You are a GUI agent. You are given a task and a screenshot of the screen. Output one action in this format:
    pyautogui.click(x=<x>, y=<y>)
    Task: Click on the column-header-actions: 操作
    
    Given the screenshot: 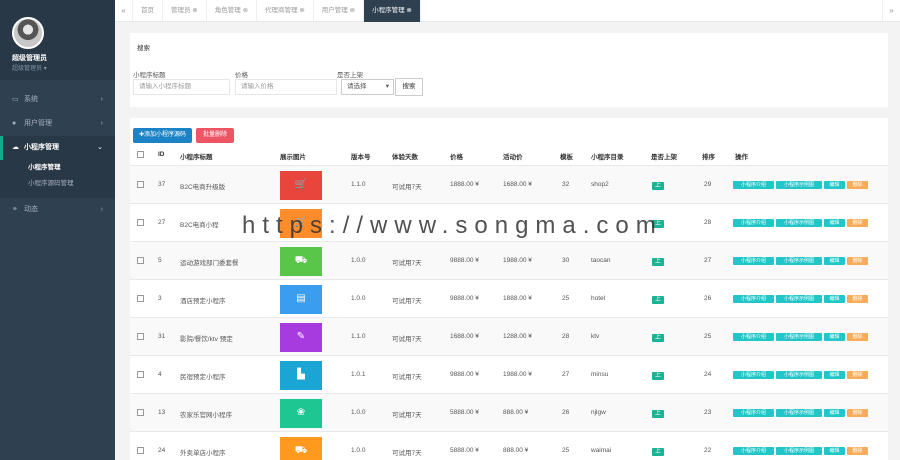 What is the action you would take?
    pyautogui.click(x=741, y=156)
    